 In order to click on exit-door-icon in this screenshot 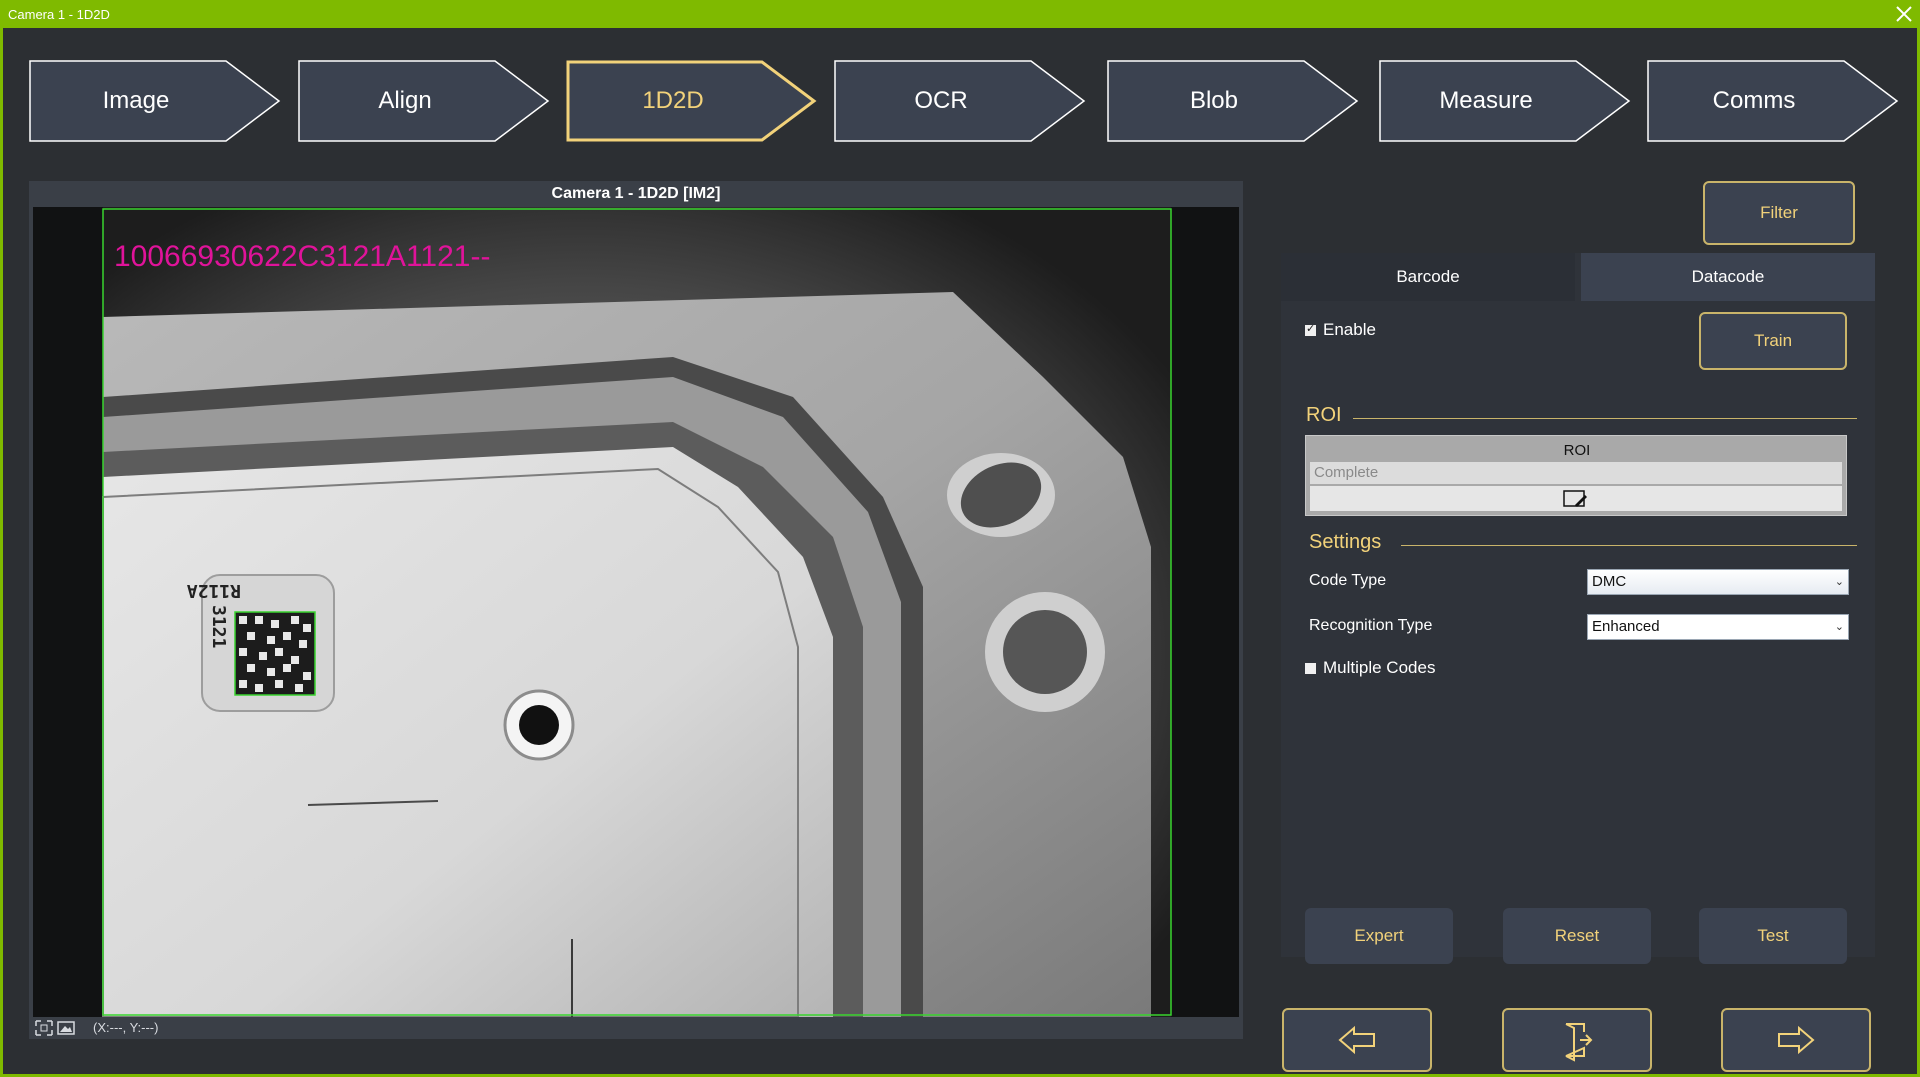, I will do `click(1579, 1042)`.